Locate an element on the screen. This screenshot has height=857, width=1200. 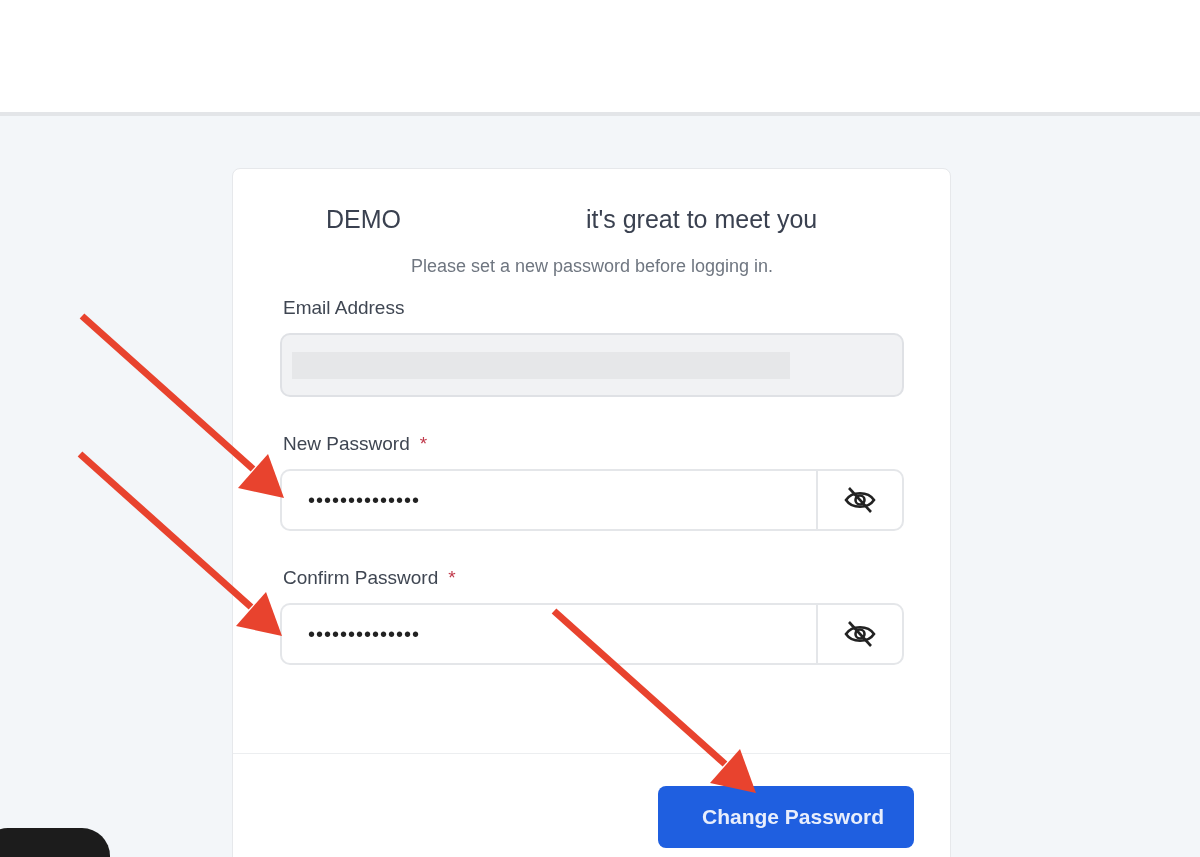
change-password-button: Change Password is located at coordinates (786, 817).